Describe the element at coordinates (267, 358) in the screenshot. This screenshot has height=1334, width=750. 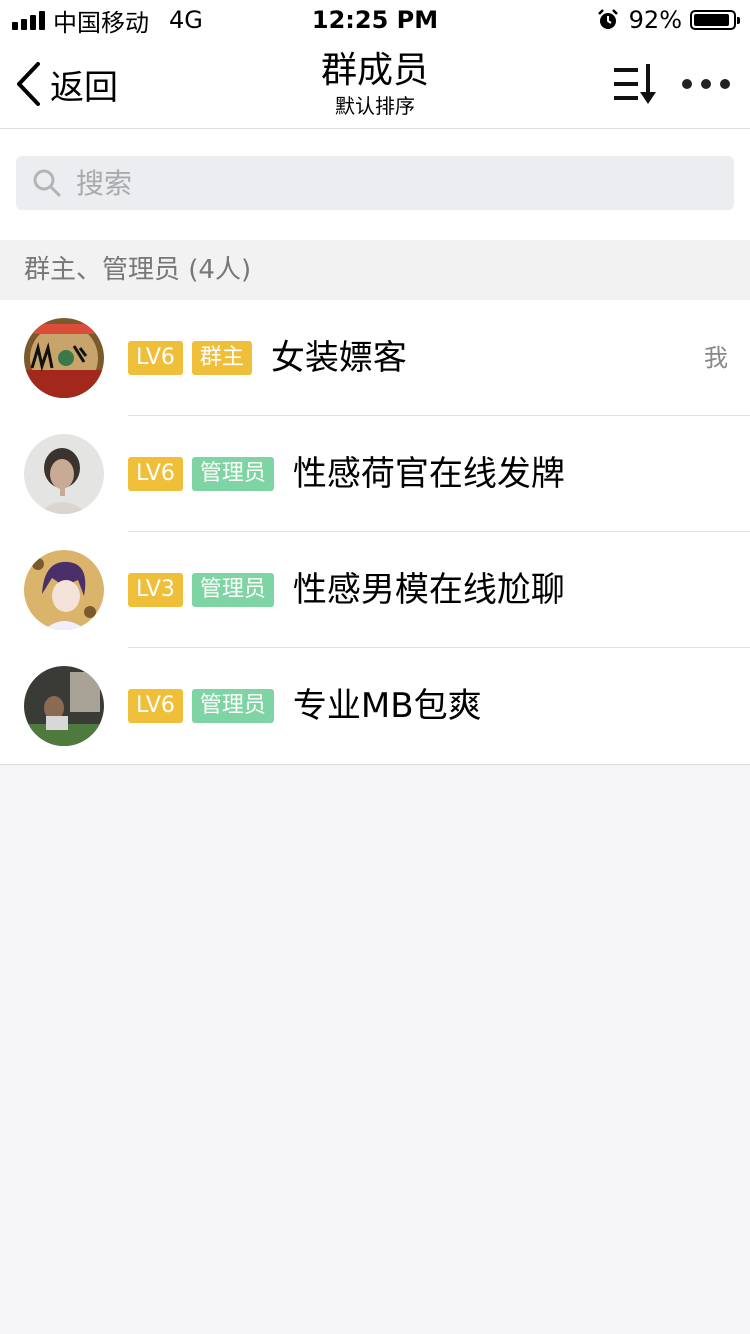
I see `member-badges: LV6 群主 女装嫖客` at that location.